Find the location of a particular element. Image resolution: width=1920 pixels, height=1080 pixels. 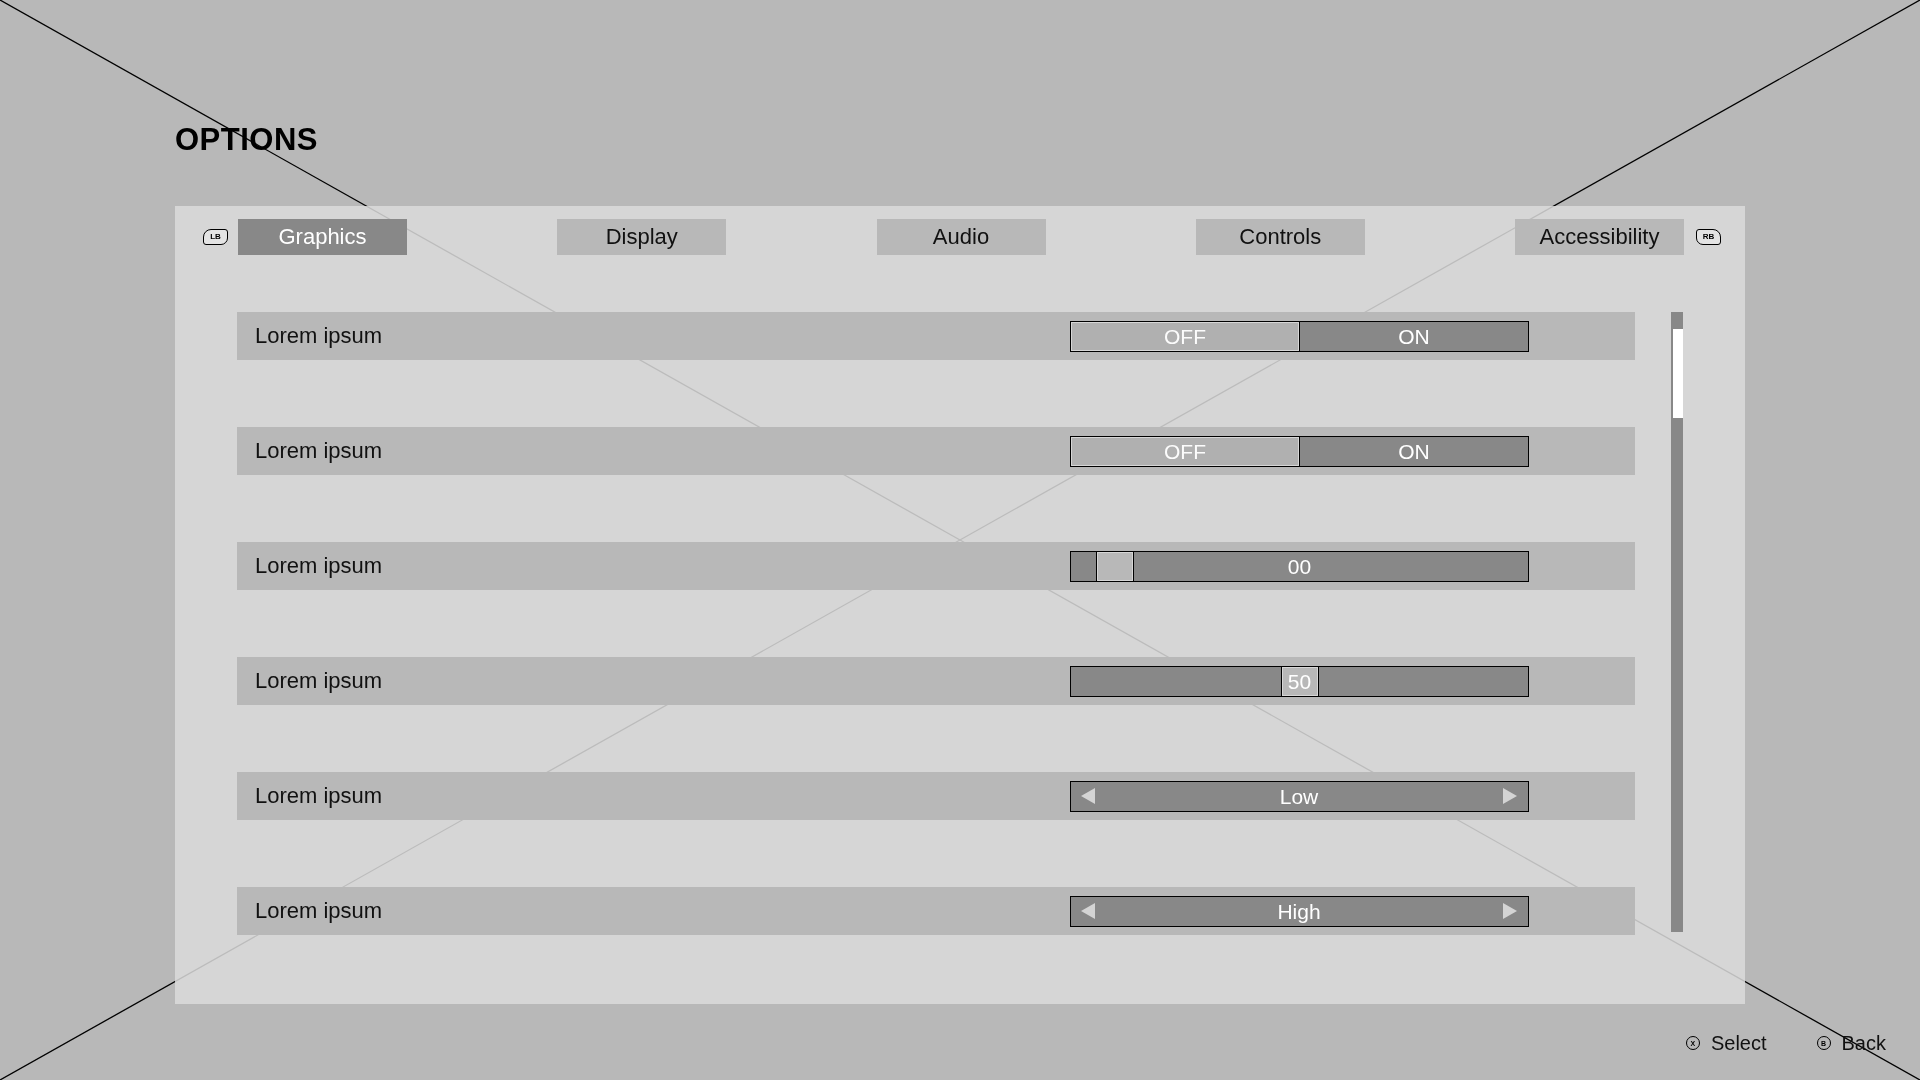

slider-track: 50 is located at coordinates (1299, 681).